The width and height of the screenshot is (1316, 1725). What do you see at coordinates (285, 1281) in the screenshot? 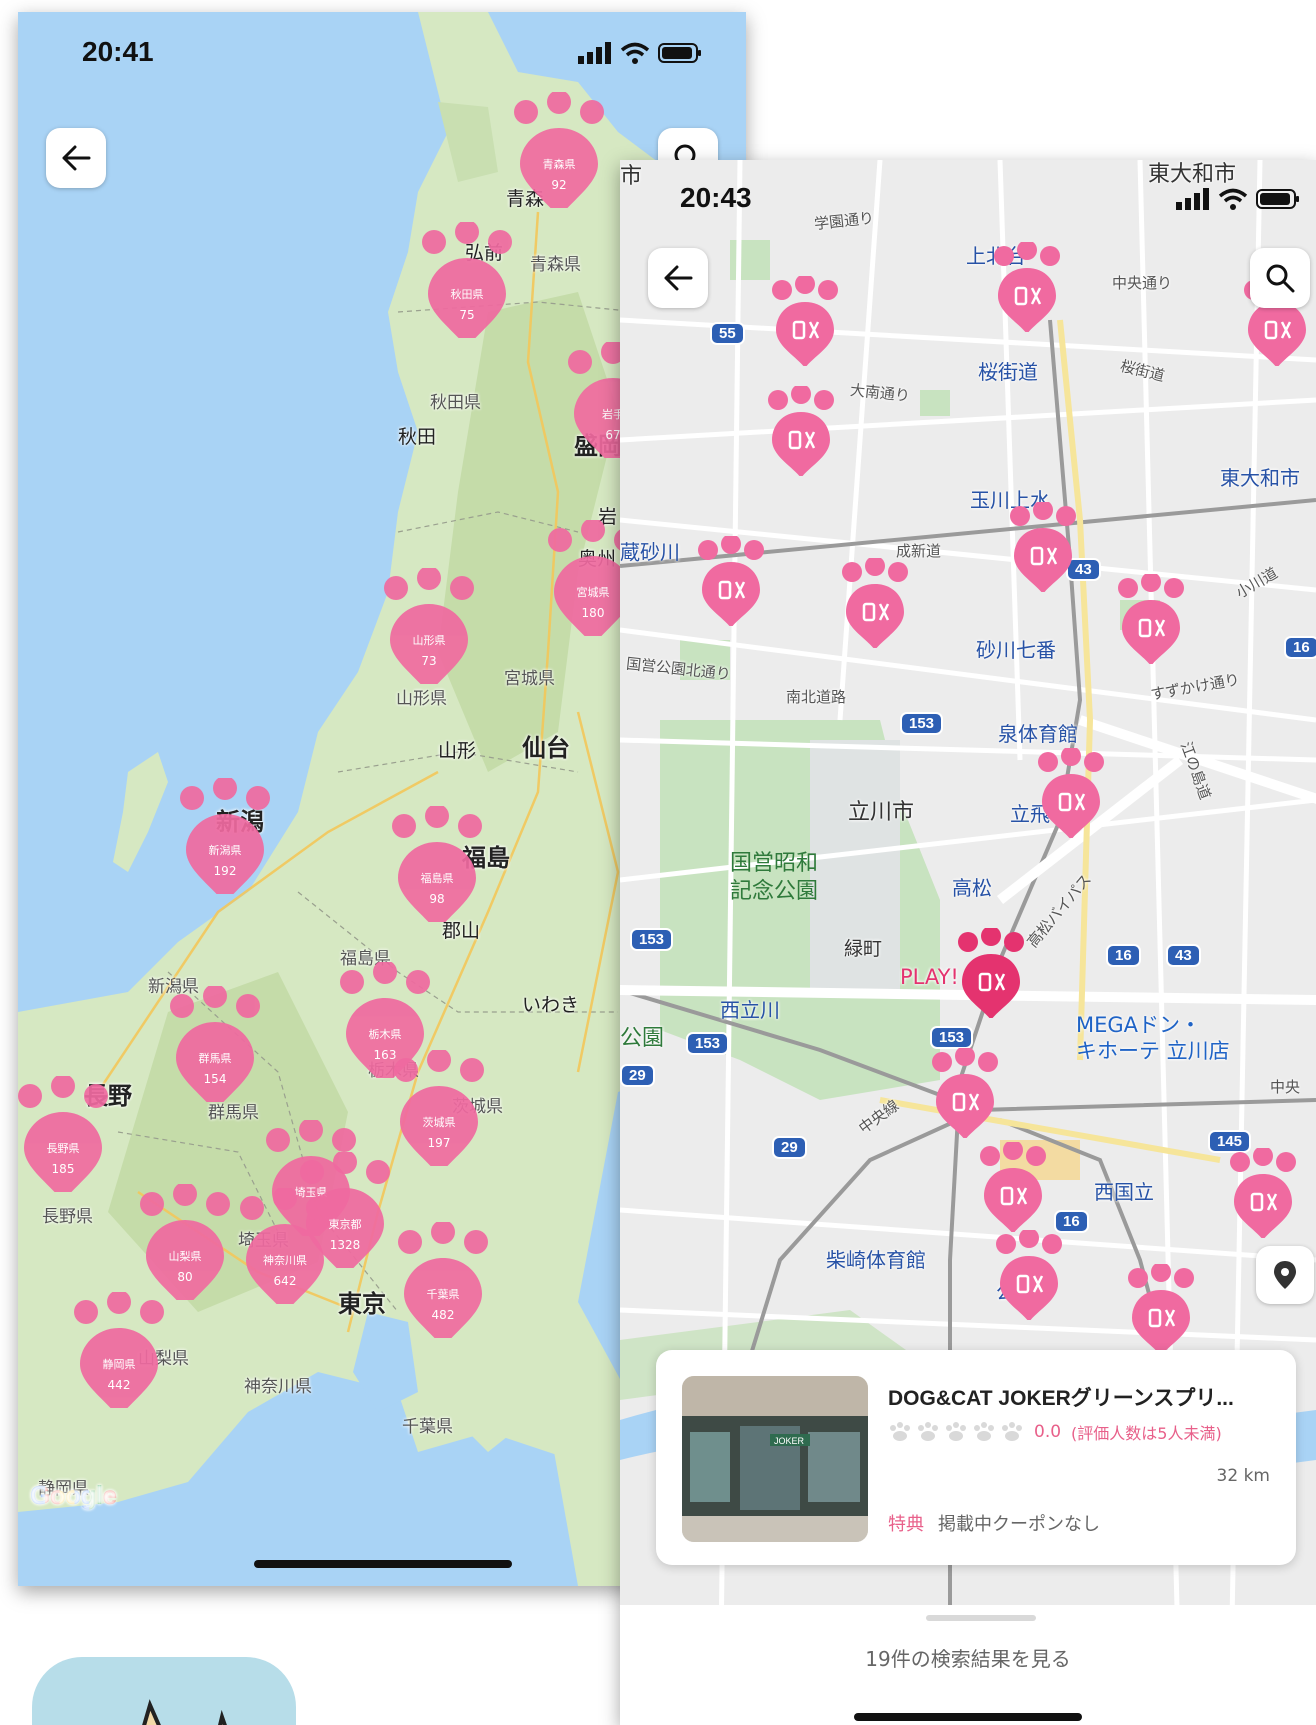
I see `pin-count: 642` at bounding box center [285, 1281].